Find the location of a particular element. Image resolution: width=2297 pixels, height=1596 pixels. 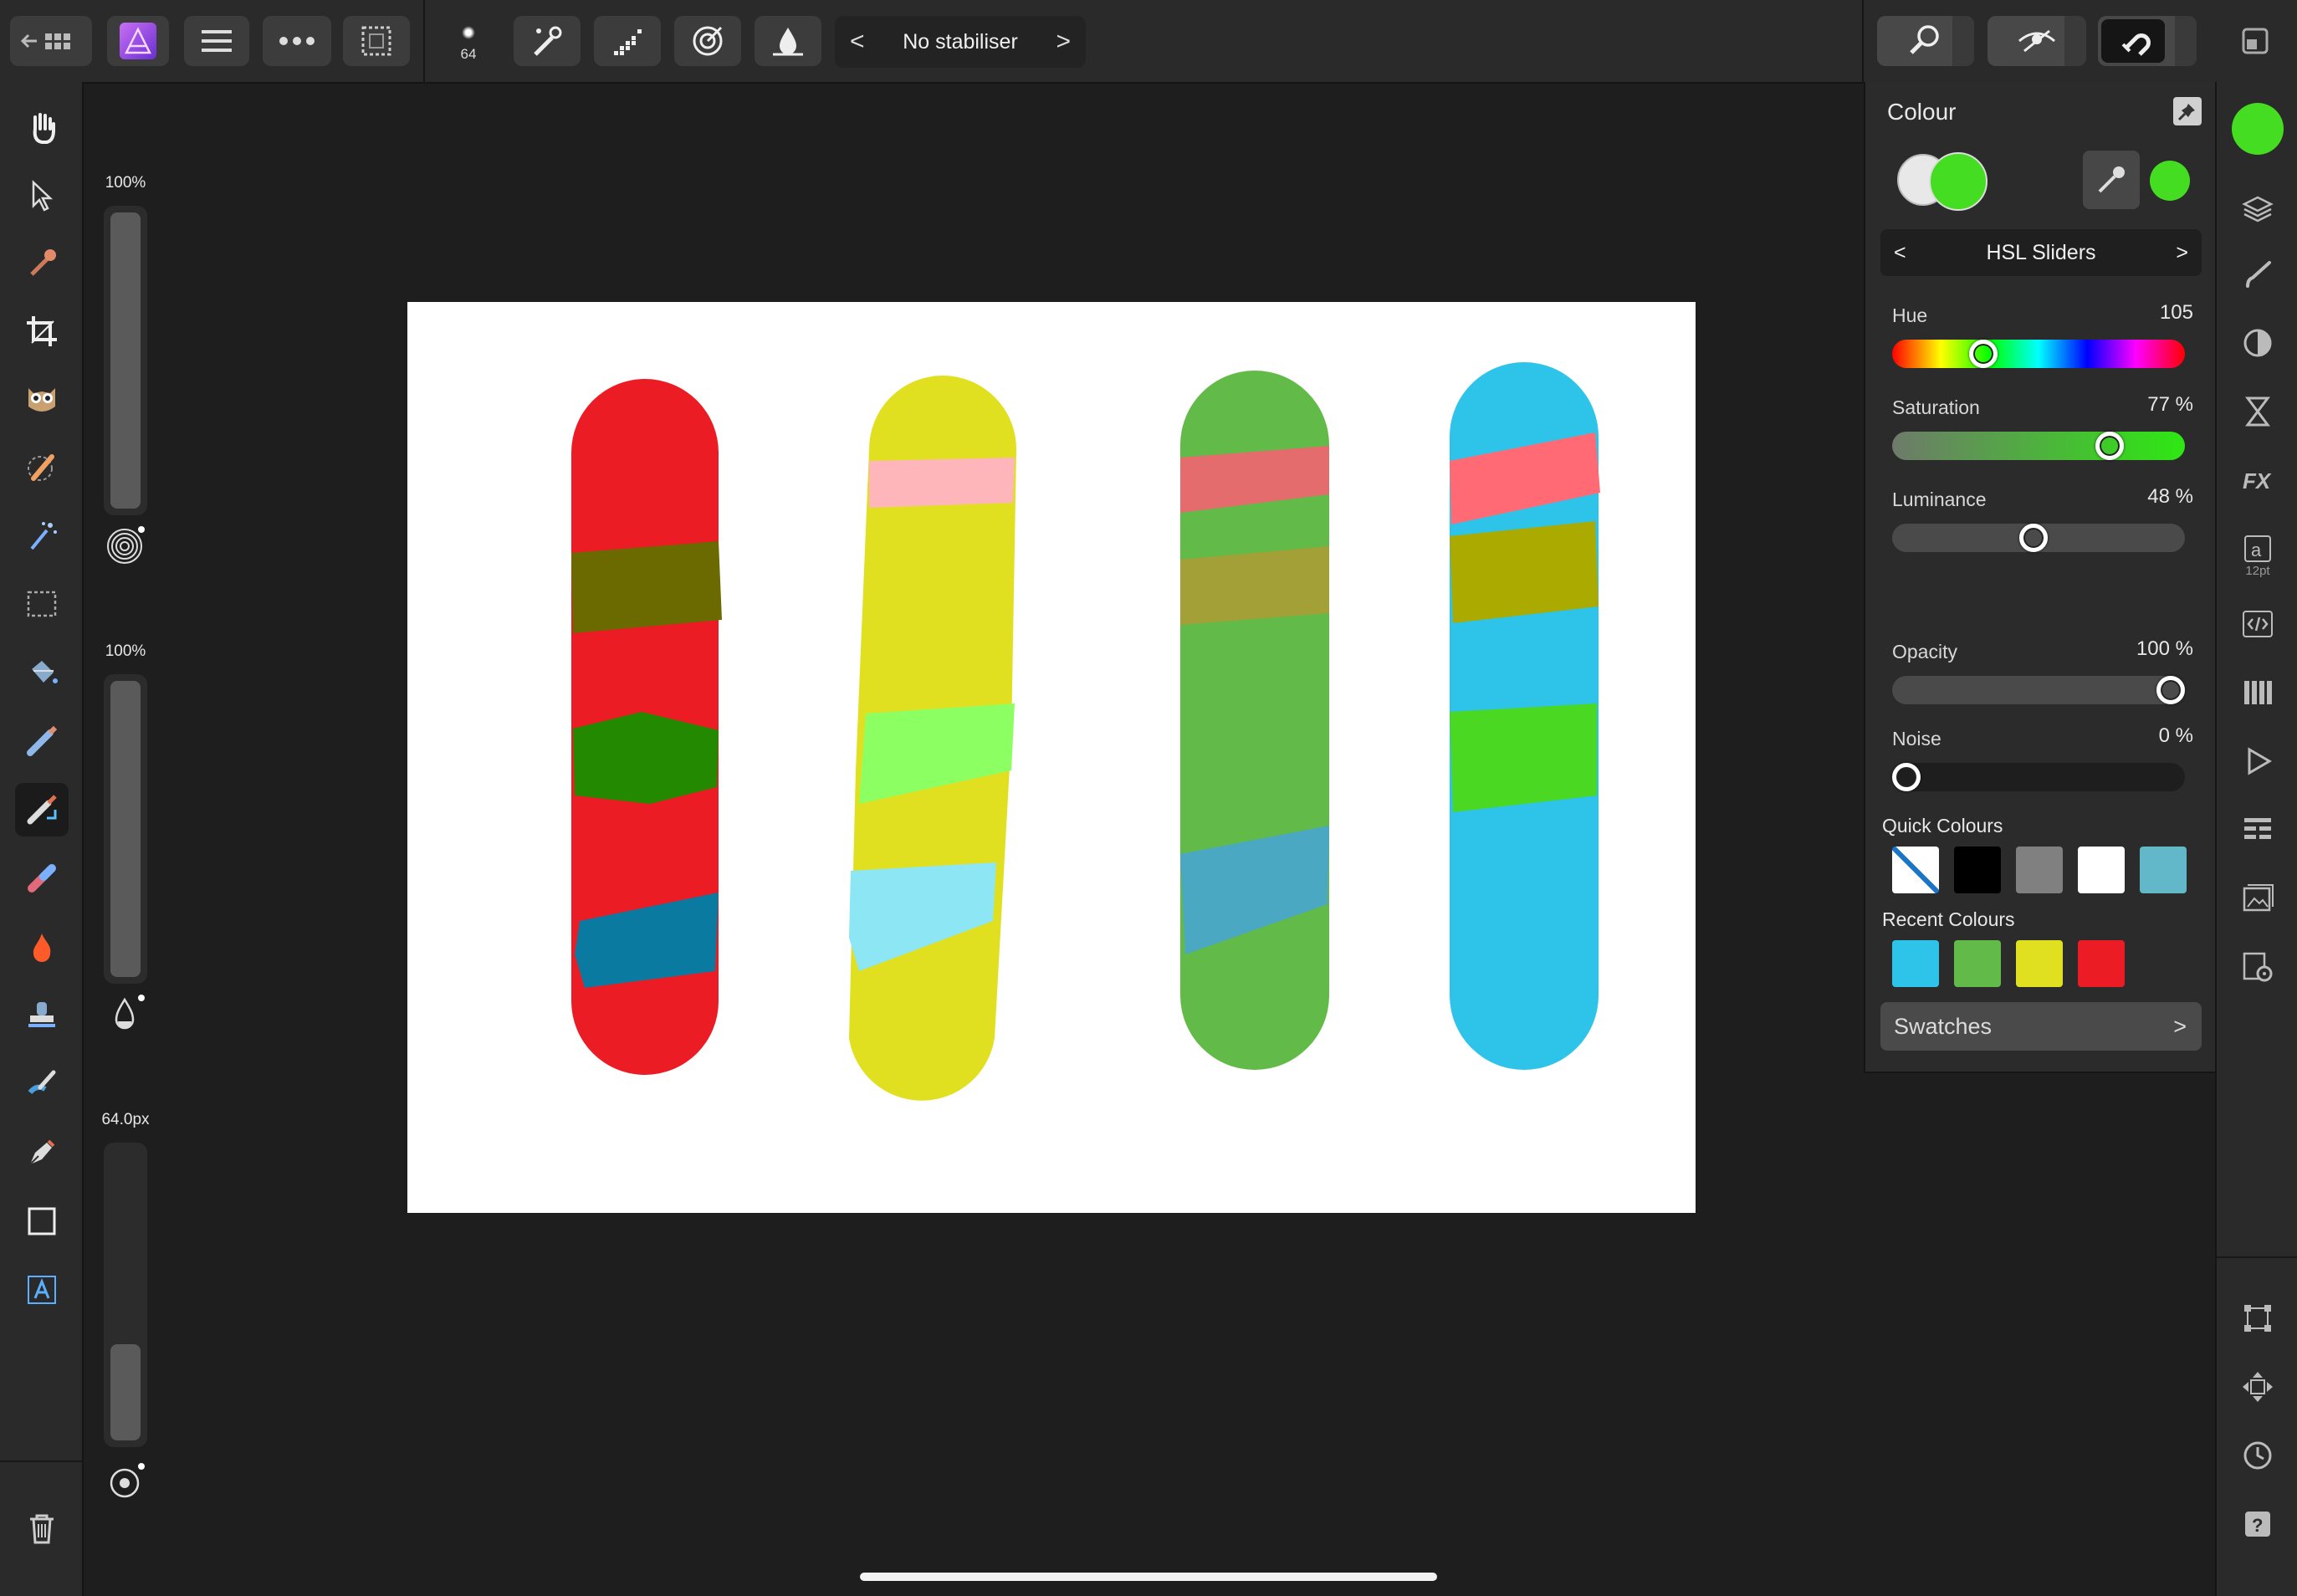

picked-colour-swatch is located at coordinates (2170, 181).